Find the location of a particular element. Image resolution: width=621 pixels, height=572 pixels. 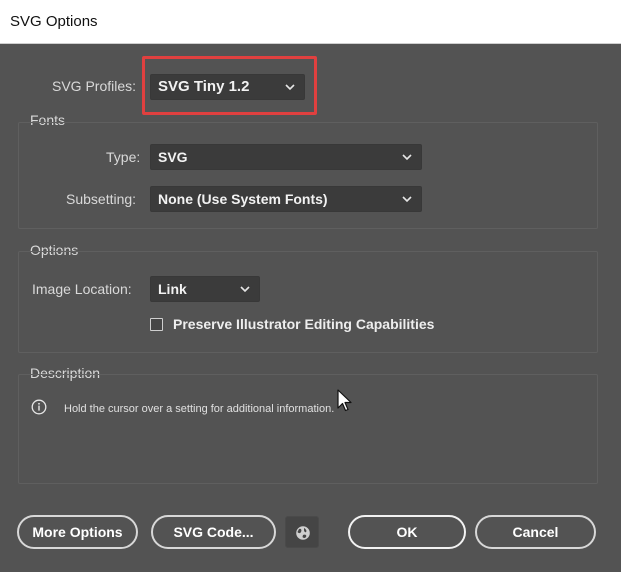

subsetting-value: None (Use System Fonts) is located at coordinates (243, 199).